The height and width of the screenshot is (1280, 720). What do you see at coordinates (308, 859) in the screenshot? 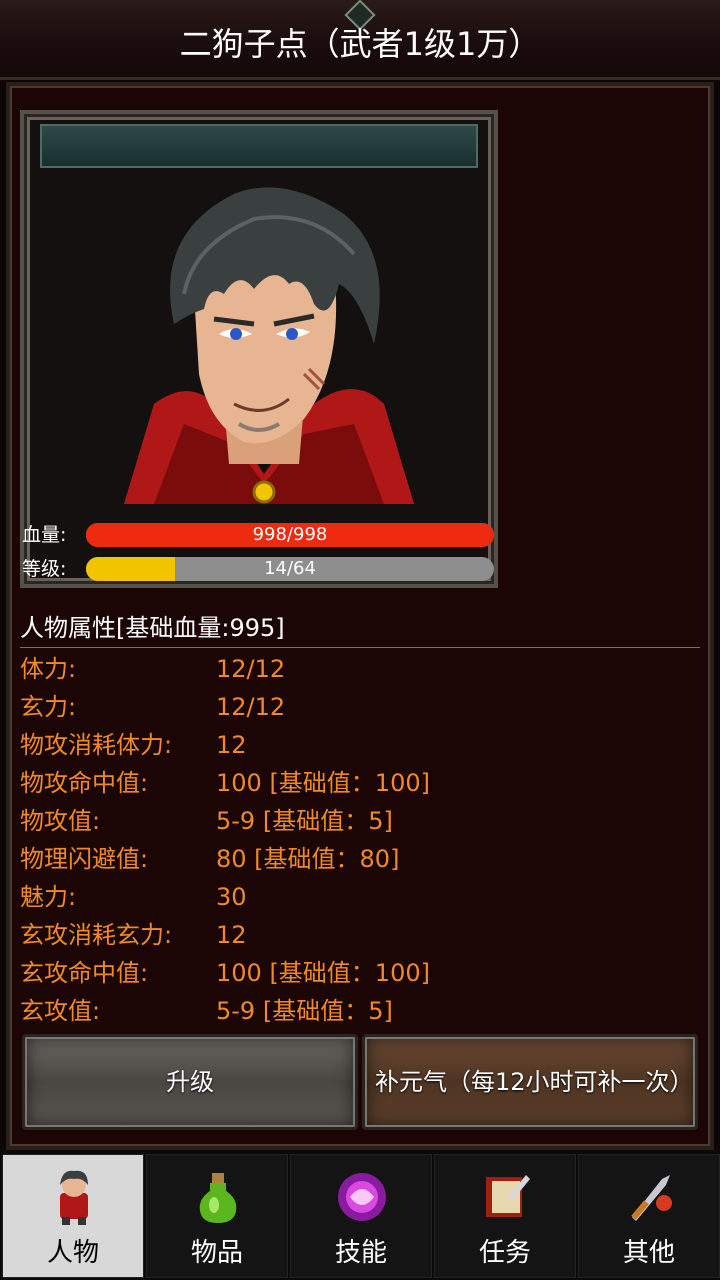
I see `stat-value: 80 [基础值：80]` at bounding box center [308, 859].